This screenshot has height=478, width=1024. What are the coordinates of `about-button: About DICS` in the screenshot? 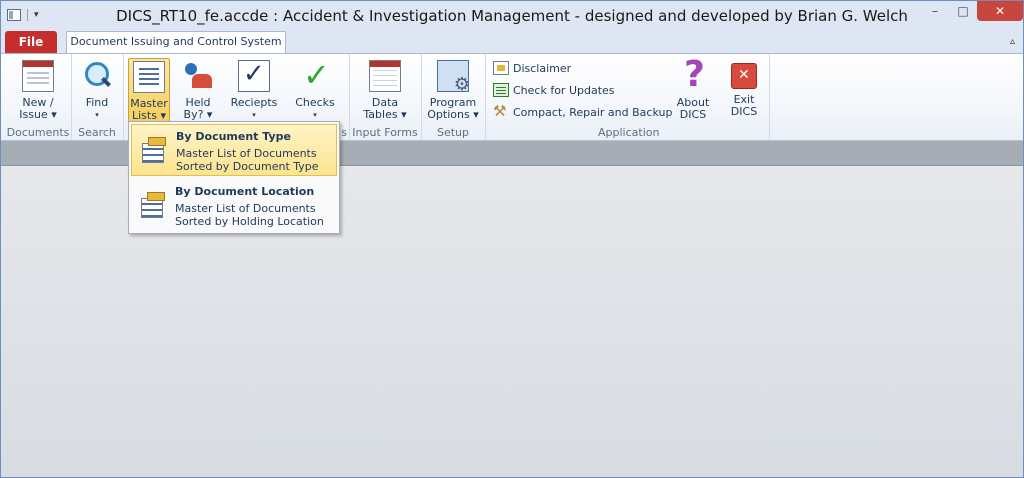 It's located at (693, 88).